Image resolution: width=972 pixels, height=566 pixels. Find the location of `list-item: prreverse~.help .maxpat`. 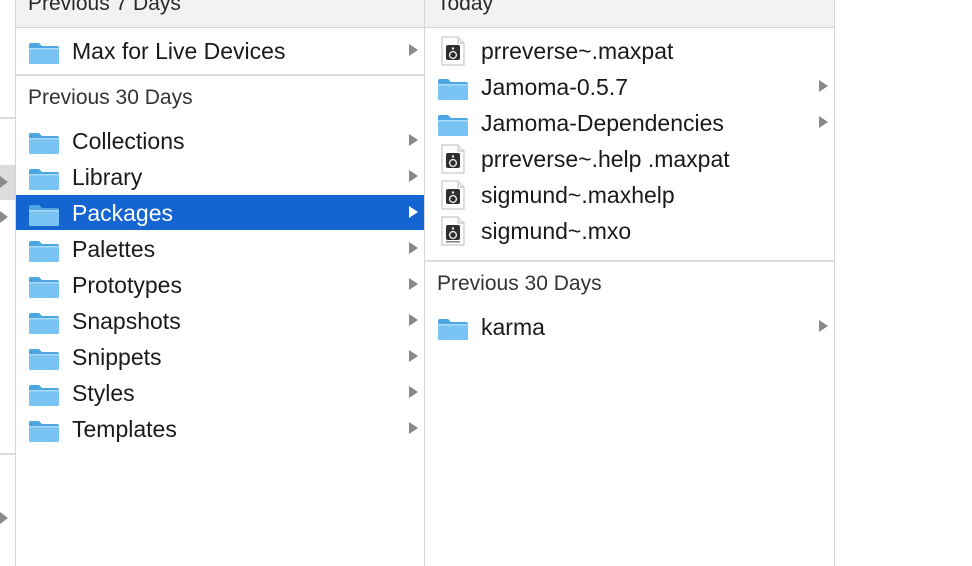

list-item: prreverse~.help .maxpat is located at coordinates (629, 158).